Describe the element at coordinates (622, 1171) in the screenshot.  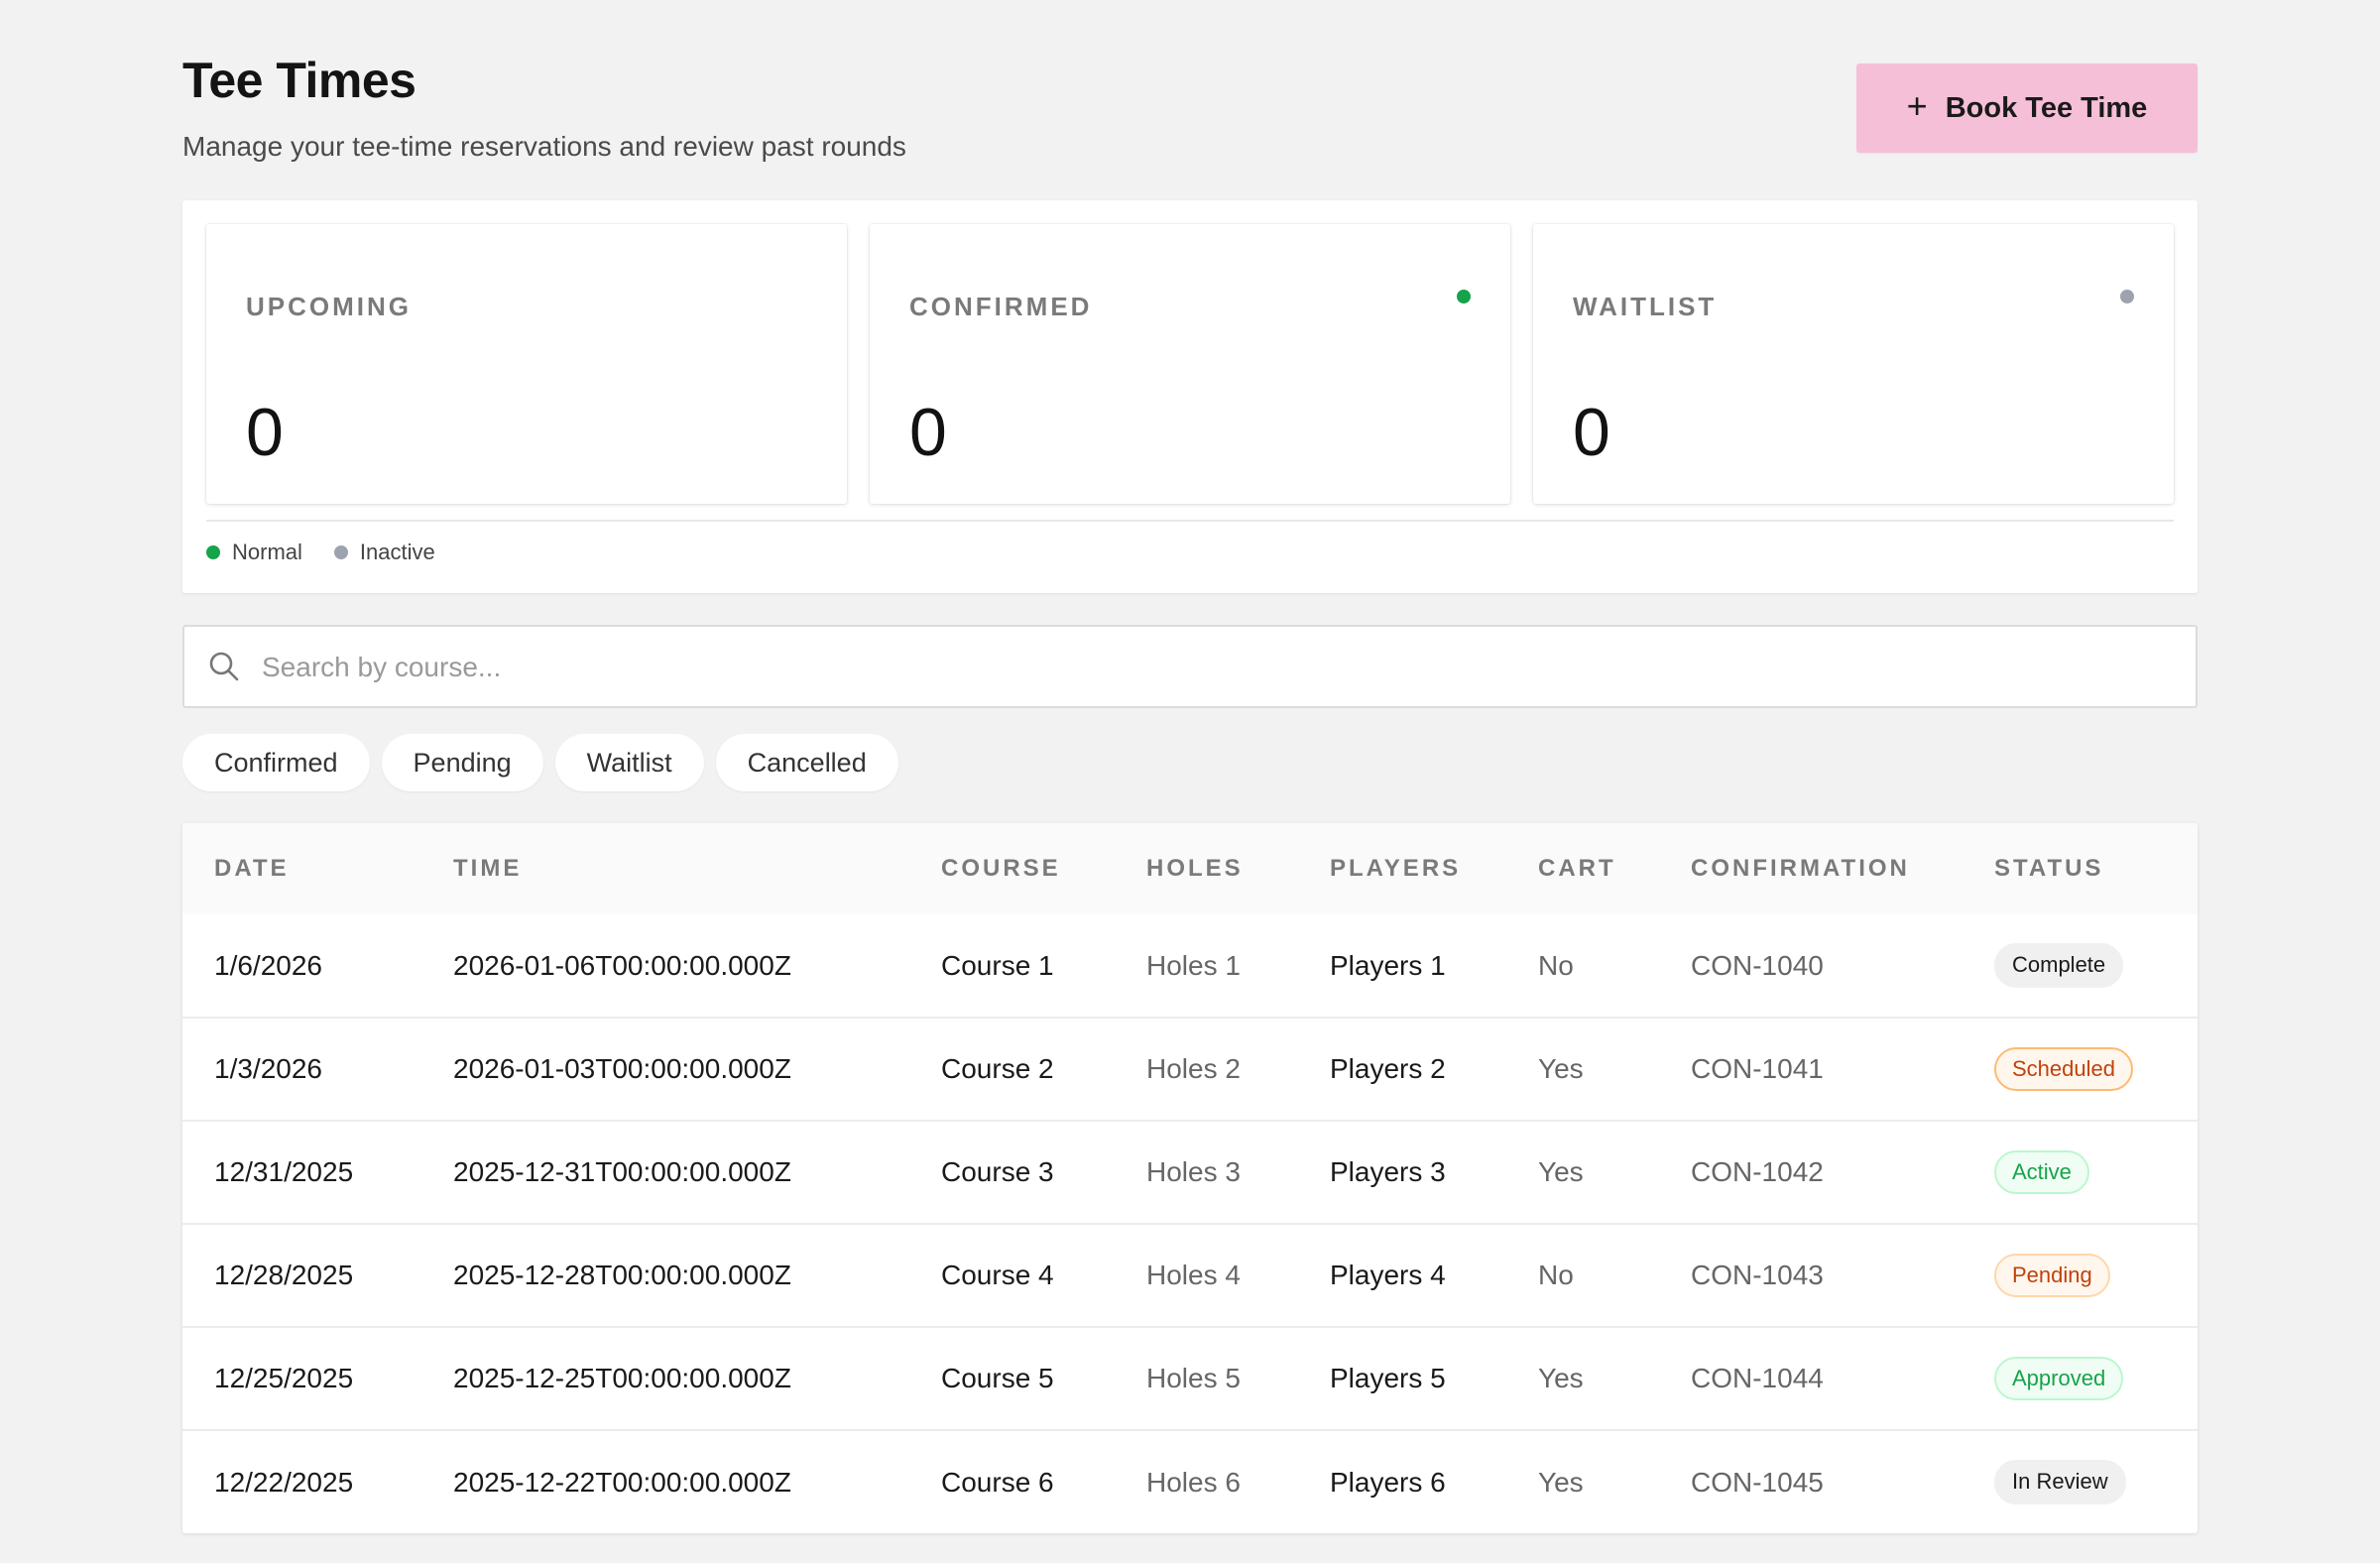
I see `cell-time: 2025-12-31T00:00:00.000Z` at that location.